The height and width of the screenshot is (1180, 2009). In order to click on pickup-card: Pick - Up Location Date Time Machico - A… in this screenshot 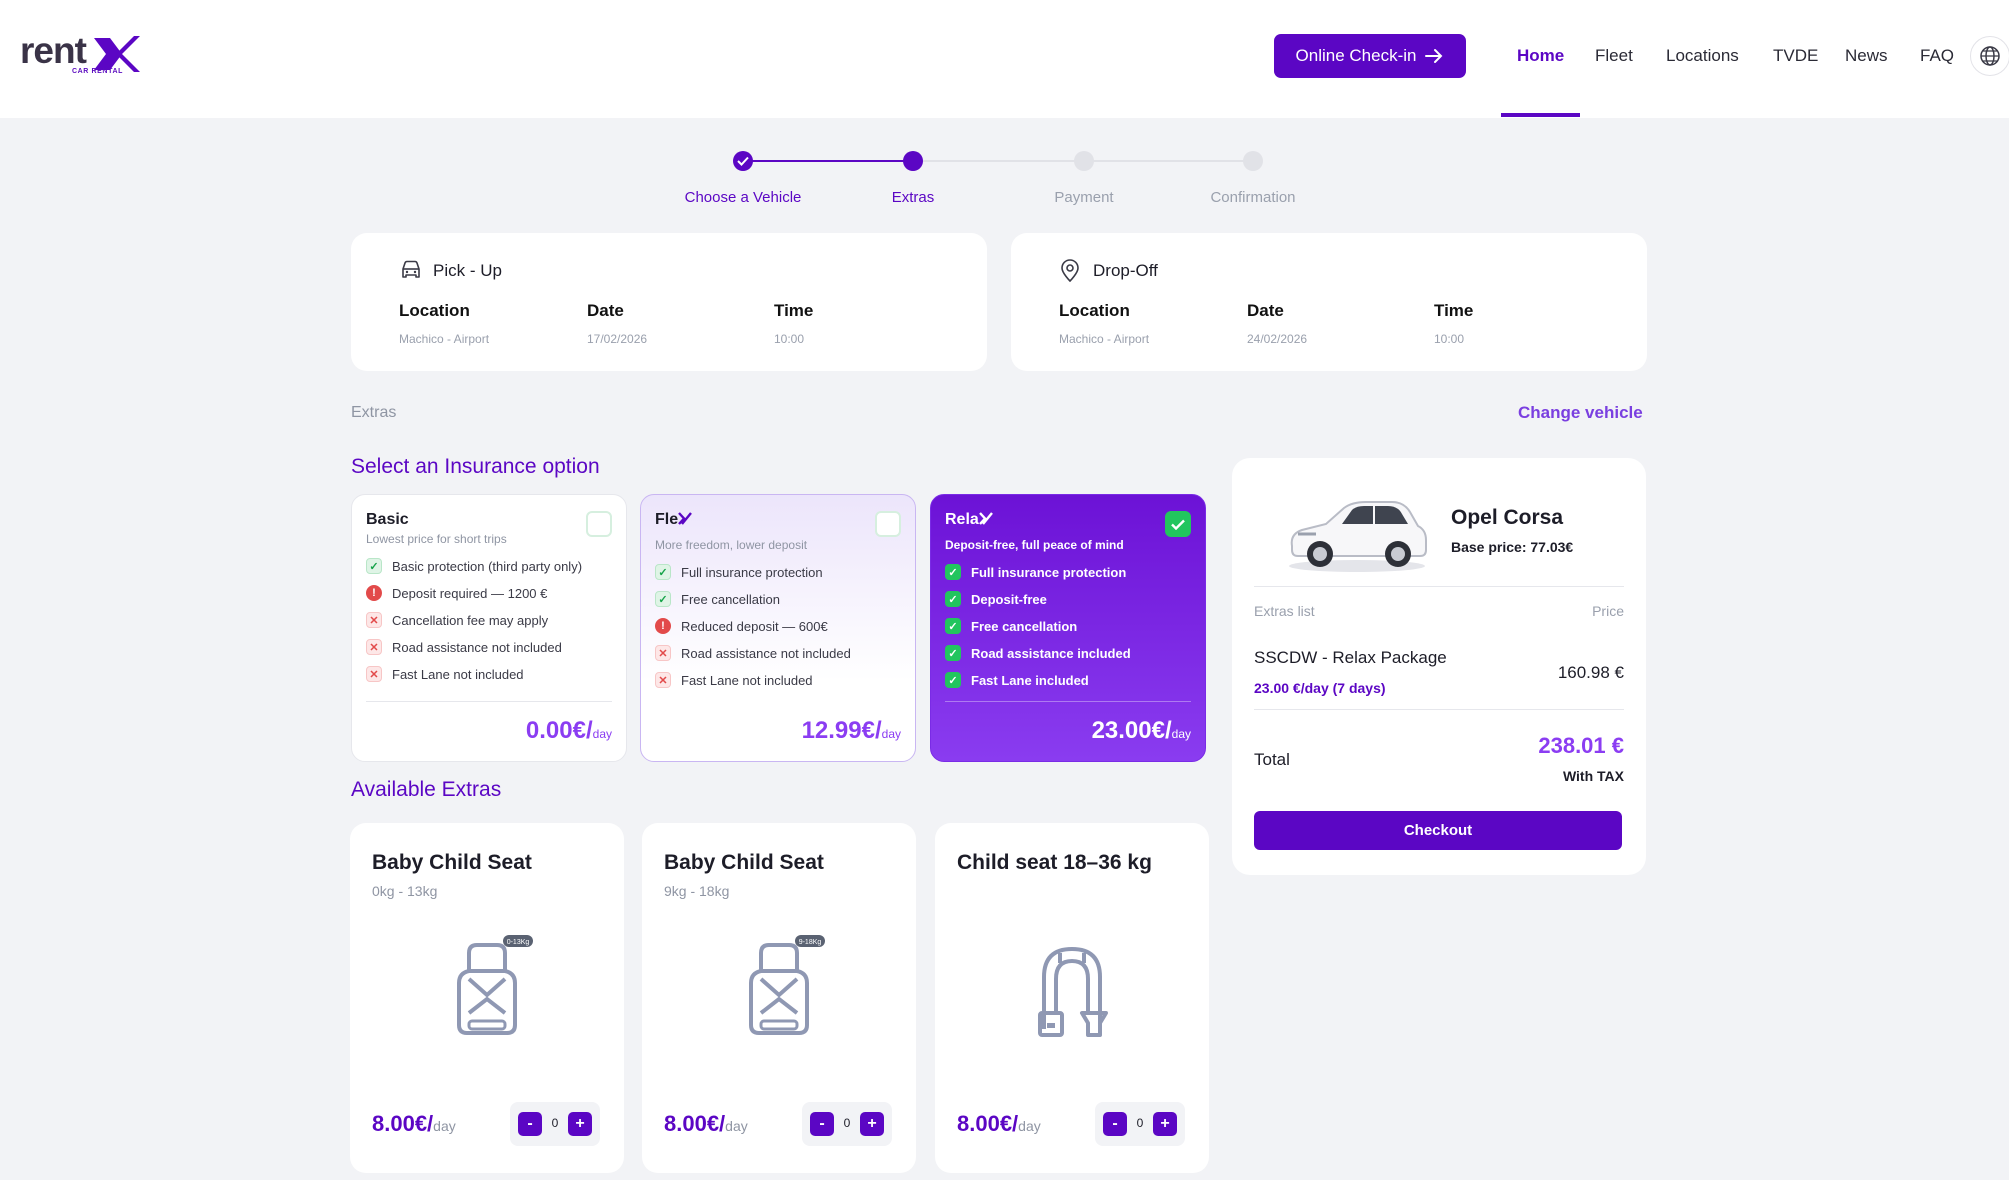, I will do `click(669, 302)`.